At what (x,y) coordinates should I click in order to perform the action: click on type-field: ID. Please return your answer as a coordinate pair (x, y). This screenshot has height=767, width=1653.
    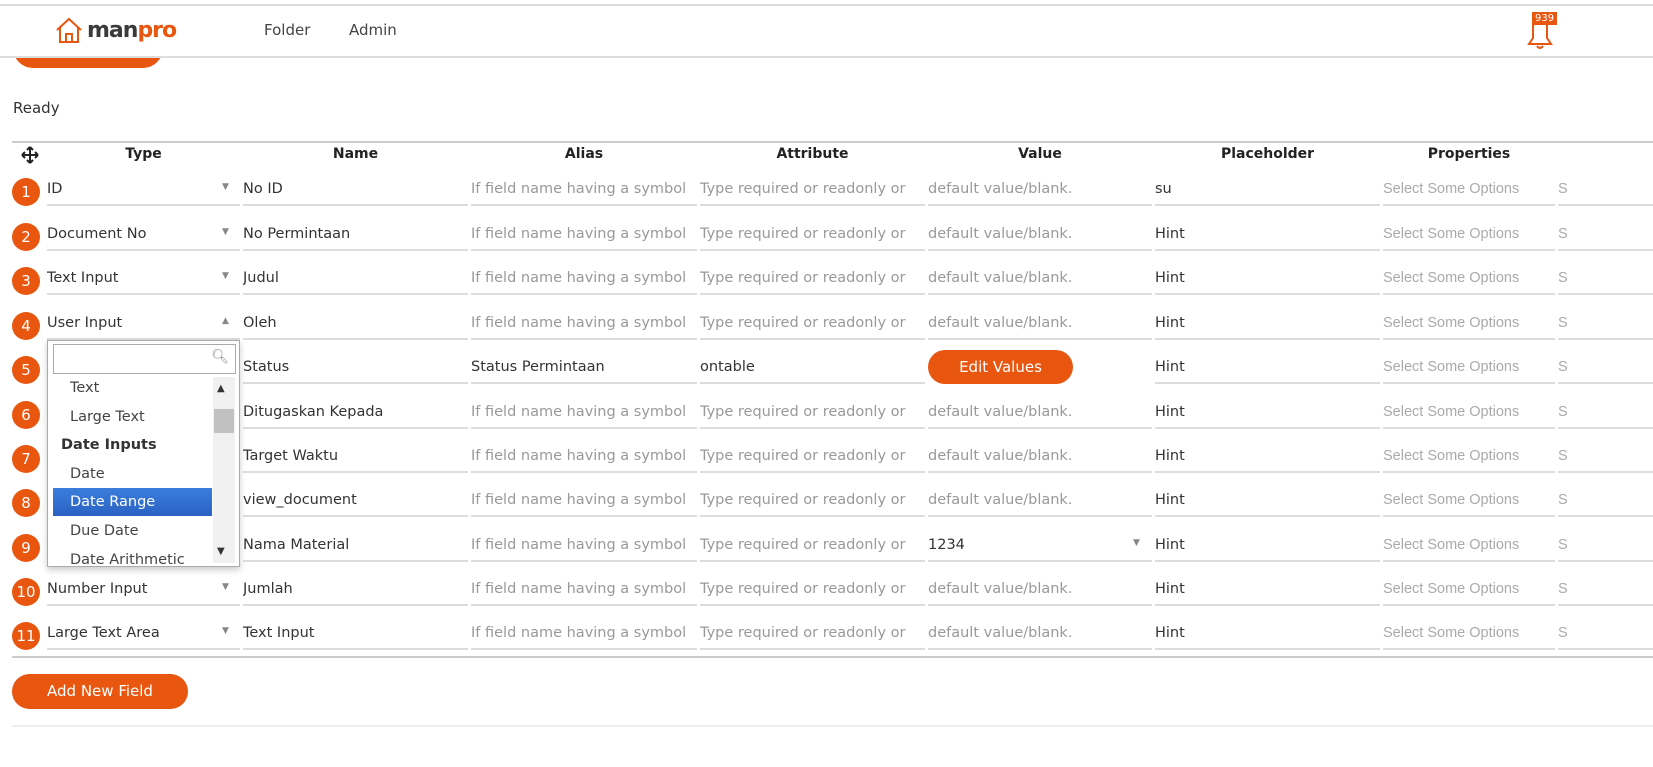
    Looking at the image, I should click on (143, 191).